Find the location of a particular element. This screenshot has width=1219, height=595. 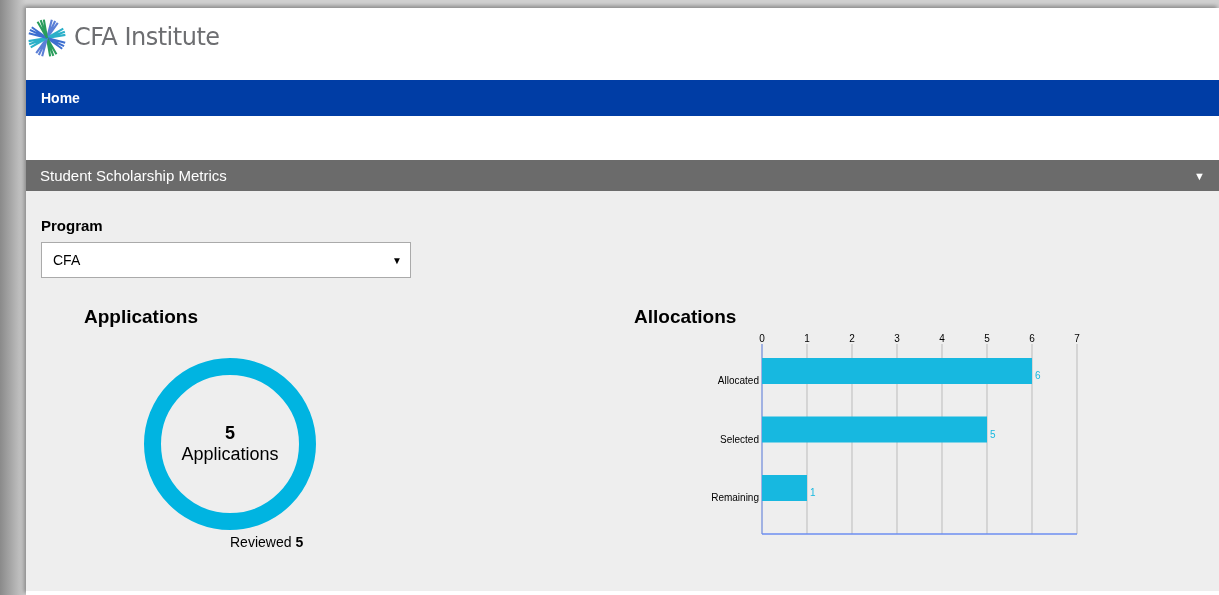

axis-tick-label: 3 is located at coordinates (897, 338).